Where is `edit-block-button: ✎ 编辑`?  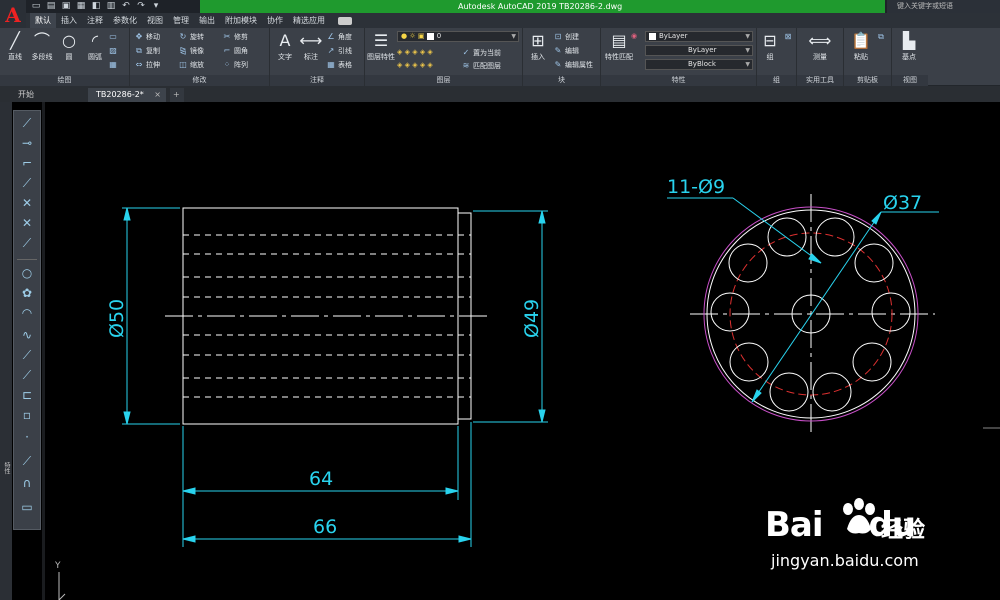 edit-block-button: ✎ 编辑 is located at coordinates (566, 50).